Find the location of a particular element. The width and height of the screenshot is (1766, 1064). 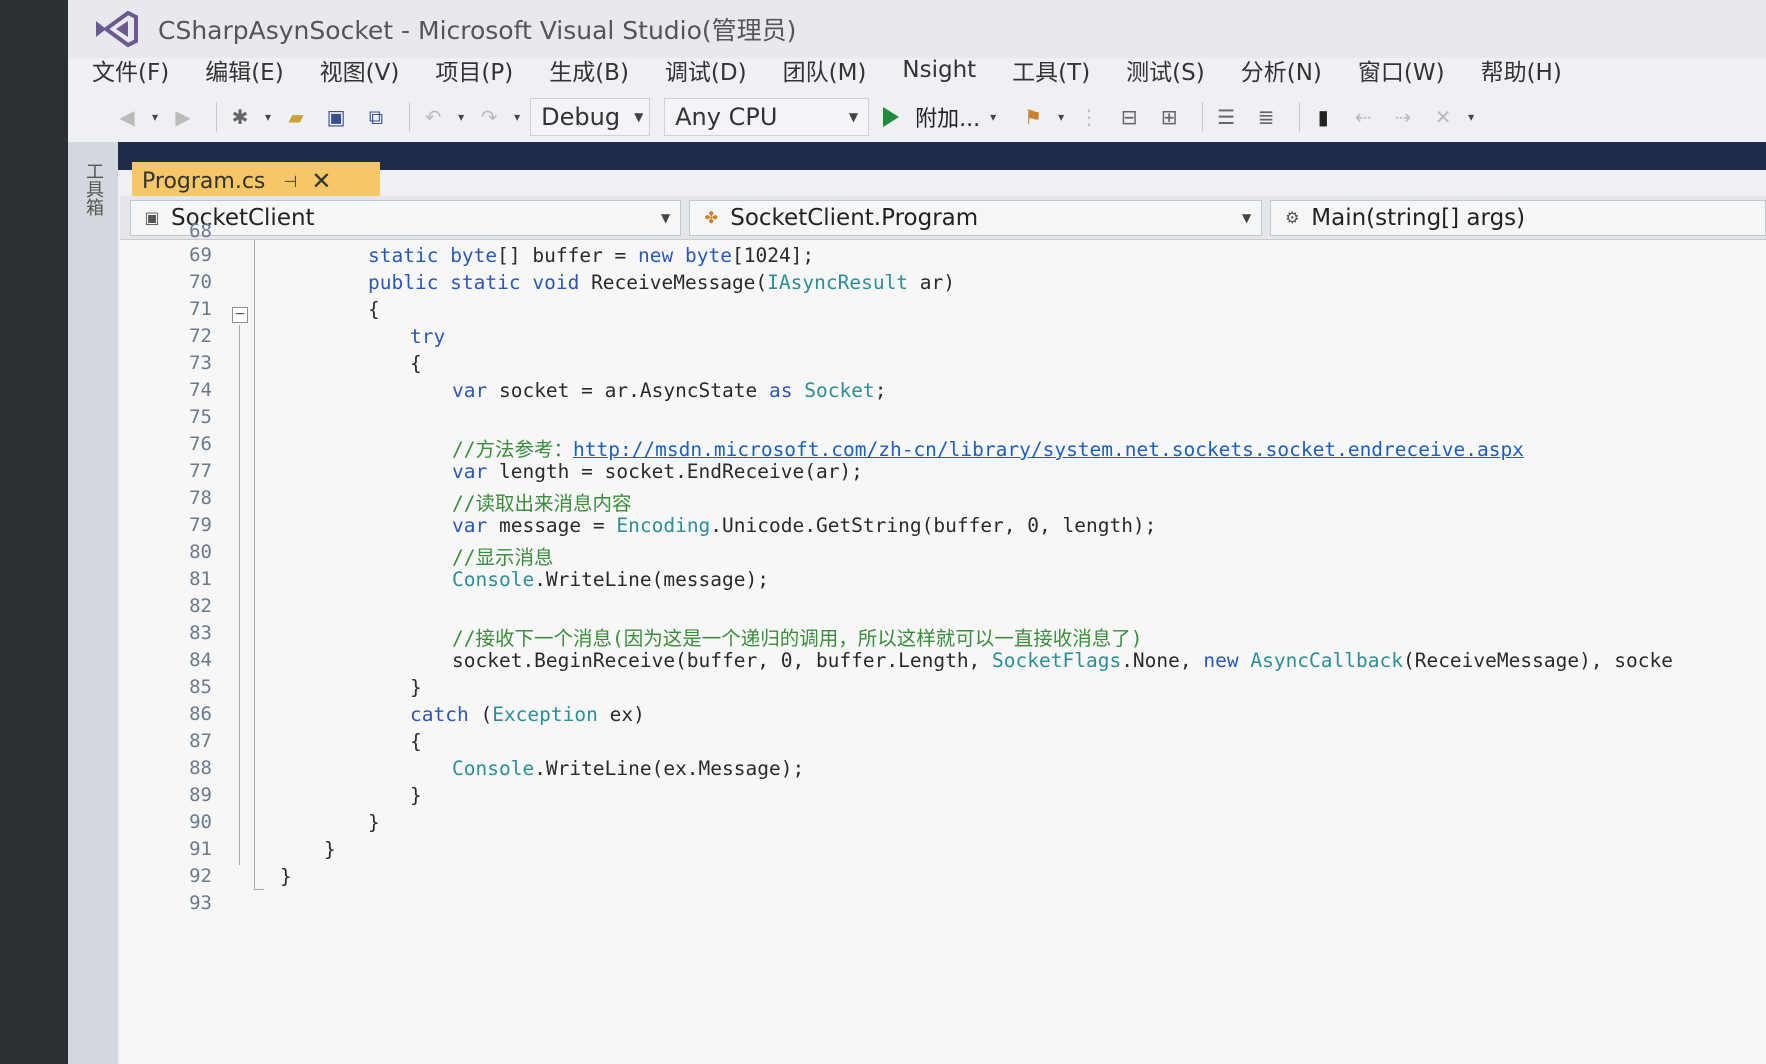

solution-configuration-select: Debug ▼ is located at coordinates (590, 117).